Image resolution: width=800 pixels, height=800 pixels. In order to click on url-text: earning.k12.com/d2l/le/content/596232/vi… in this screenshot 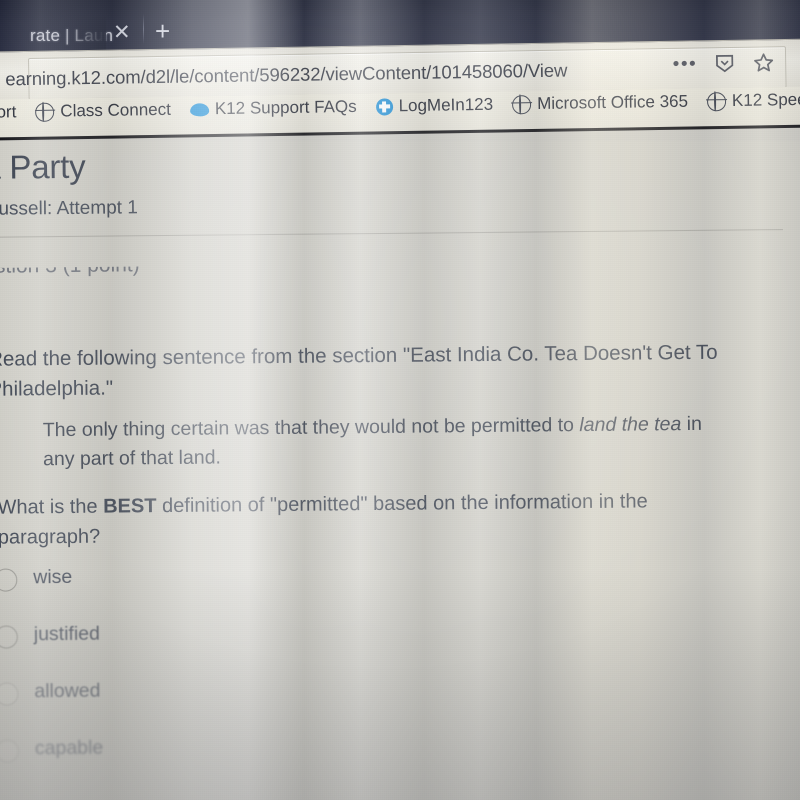, I will do `click(286, 74)`.